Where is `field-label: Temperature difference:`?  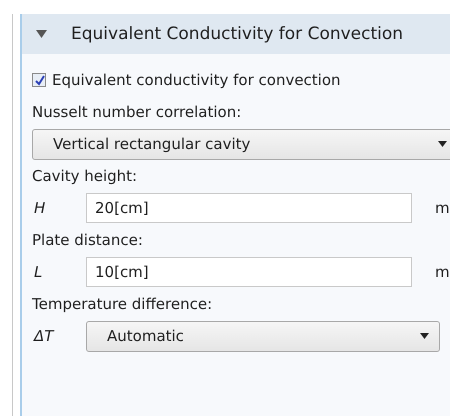 field-label: Temperature difference: is located at coordinates (122, 304).